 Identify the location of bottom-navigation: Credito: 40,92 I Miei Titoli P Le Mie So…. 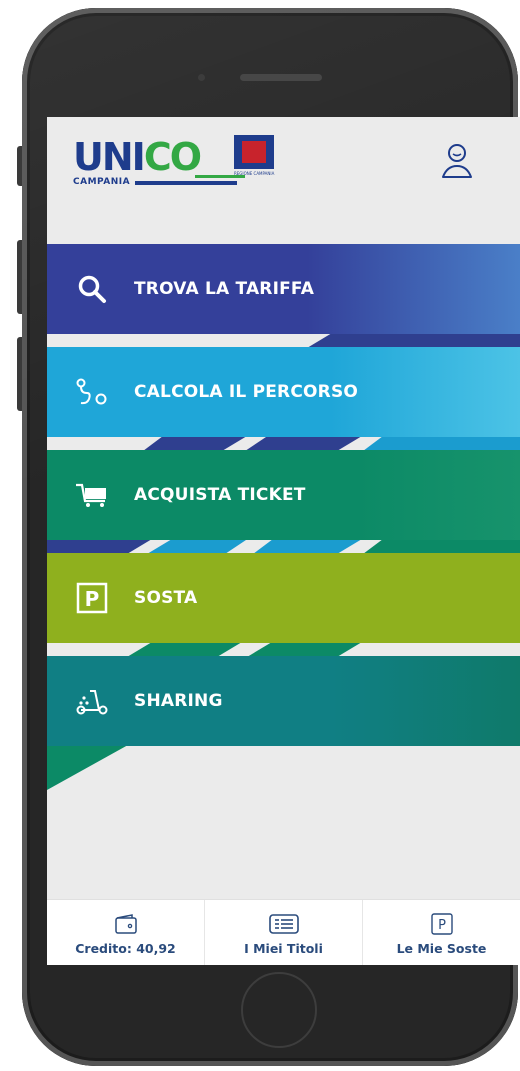
(283, 932).